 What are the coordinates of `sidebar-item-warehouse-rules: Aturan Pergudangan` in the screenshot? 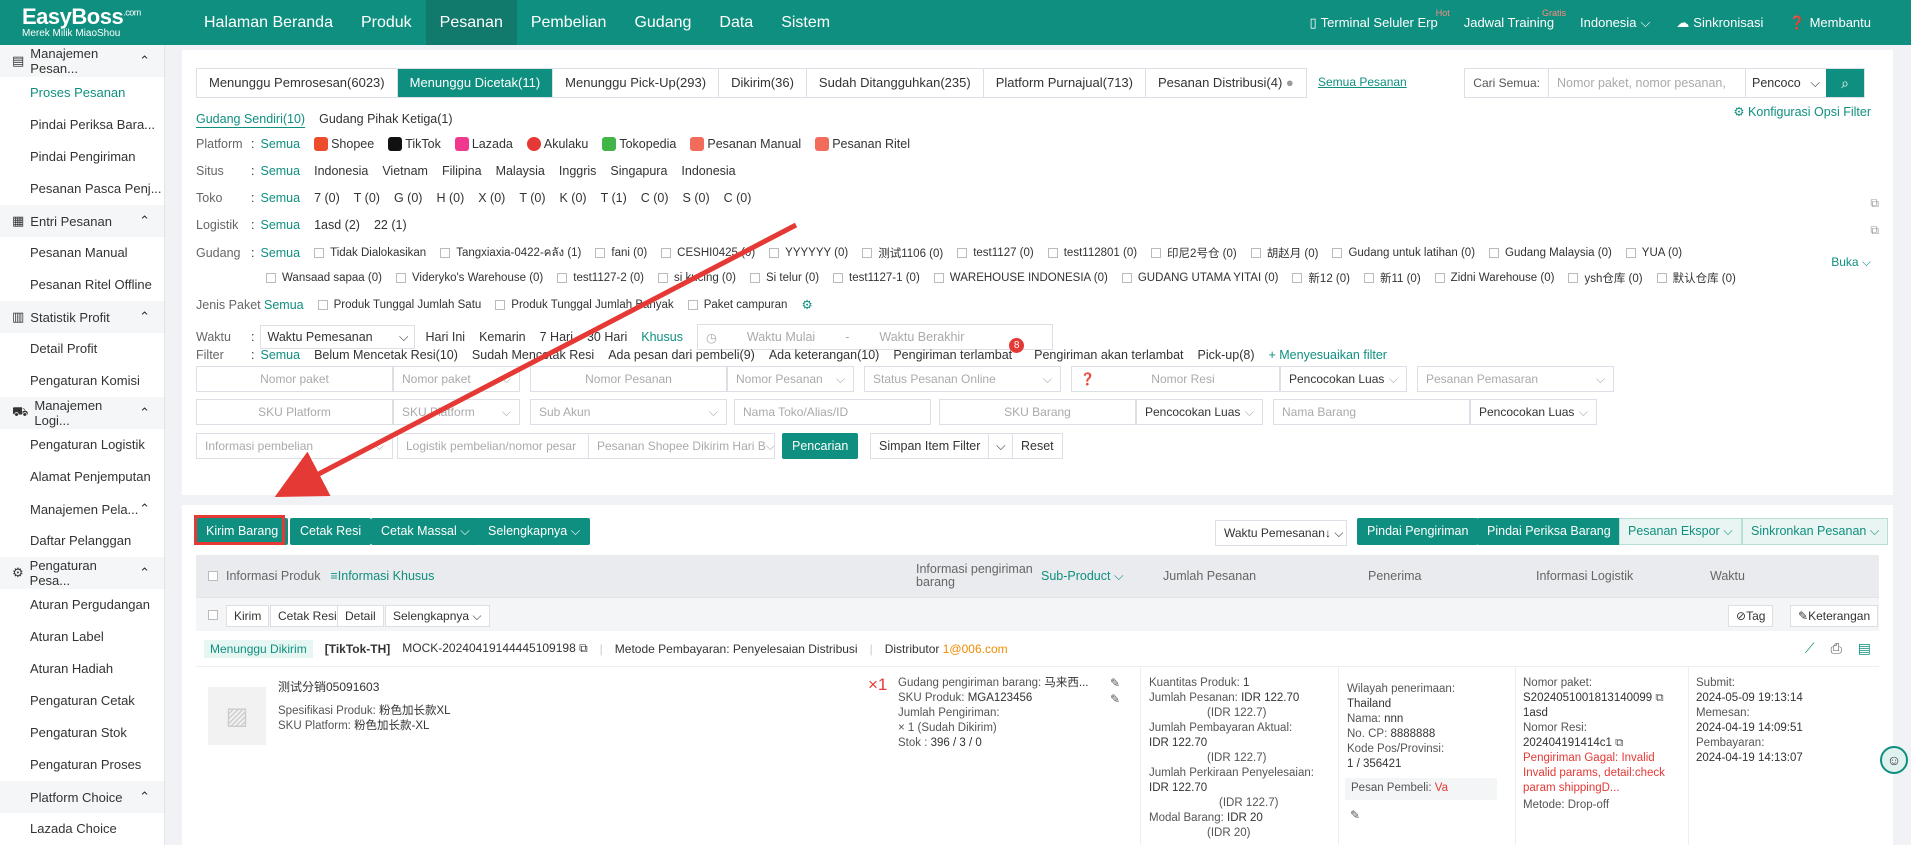 It's located at (82, 605).